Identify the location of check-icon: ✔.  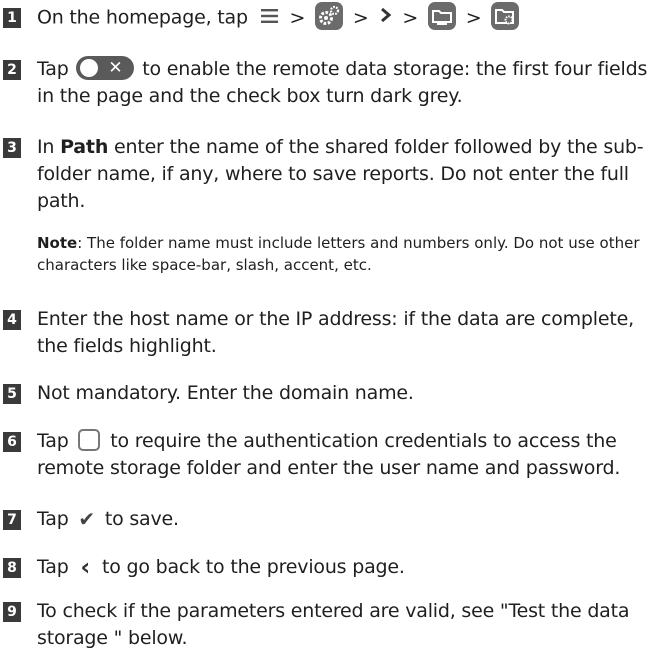
(86, 519).